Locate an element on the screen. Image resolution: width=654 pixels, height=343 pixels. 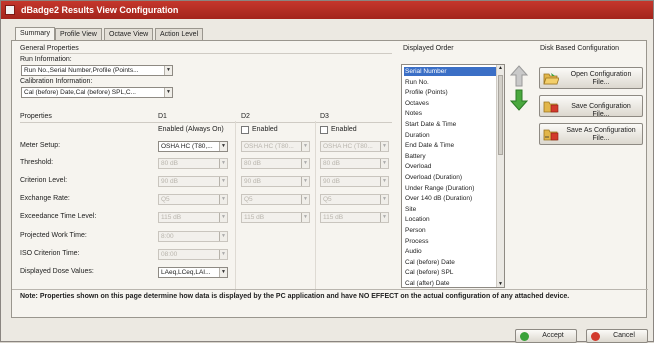
order-list-item: Notes is located at coordinates (450, 113).